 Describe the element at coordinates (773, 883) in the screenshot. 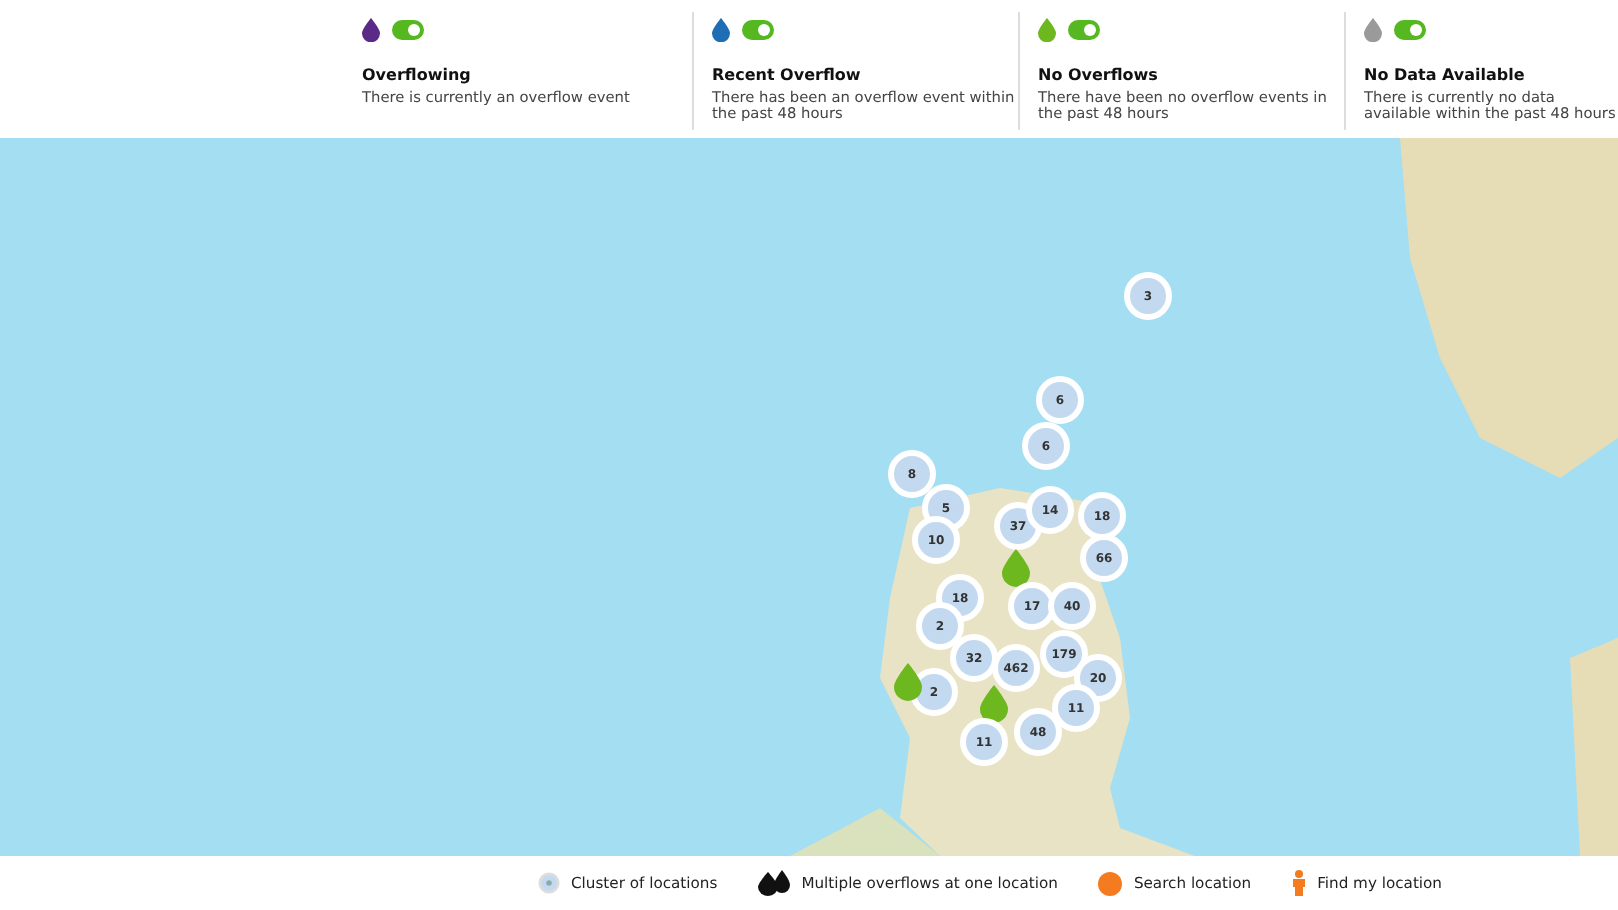

I see `drops-icon` at that location.